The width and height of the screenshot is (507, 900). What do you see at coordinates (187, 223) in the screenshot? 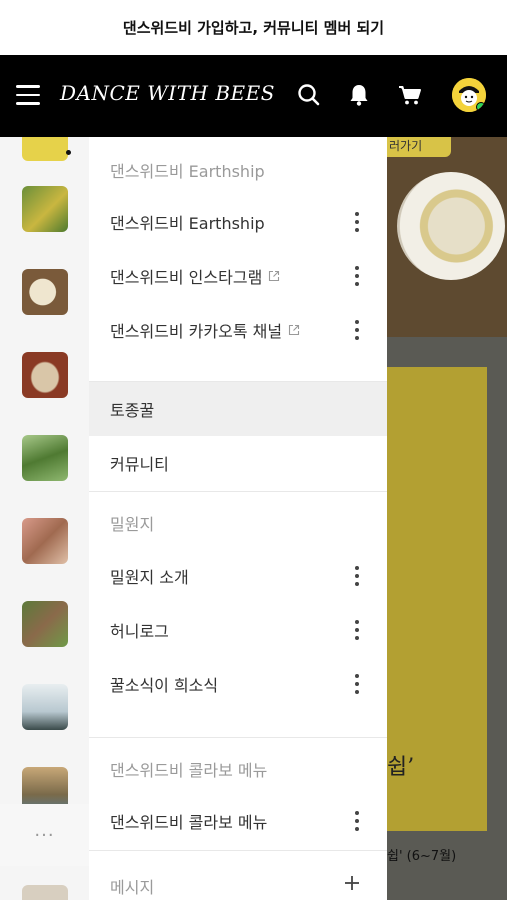
I see `menu-item-label: 댄스위드비 Earthship` at bounding box center [187, 223].